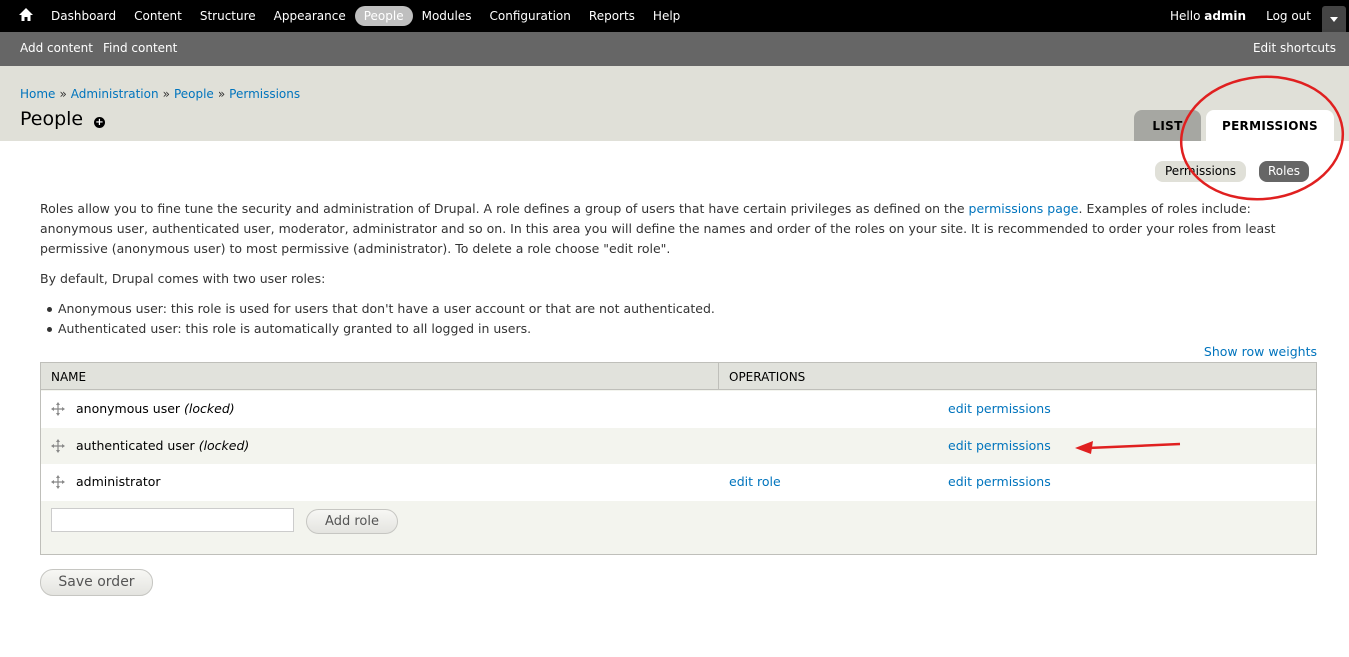 The image size is (1349, 657). What do you see at coordinates (666, 16) in the screenshot?
I see `toolbar-menu-help: Help` at bounding box center [666, 16].